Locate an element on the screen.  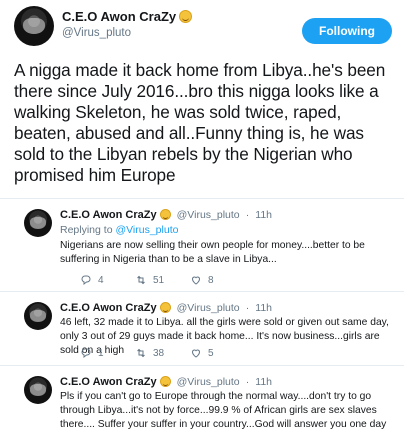
author-name-text: C.E.O Awon CraZy is located at coordinates (119, 16).